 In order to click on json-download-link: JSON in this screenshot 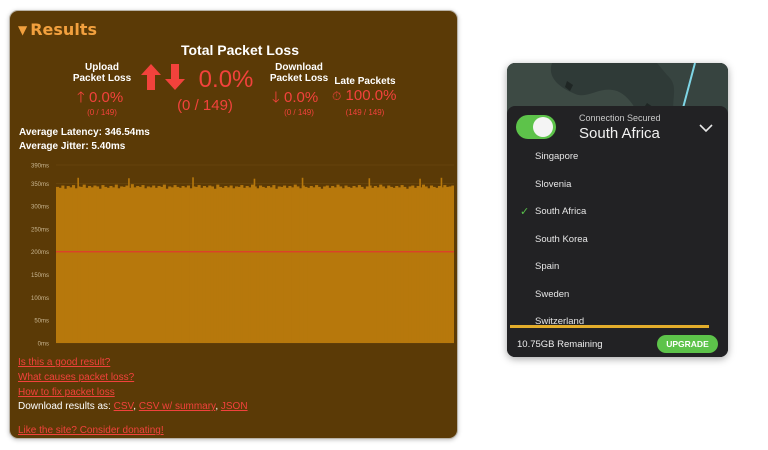, I will do `click(234, 406)`.